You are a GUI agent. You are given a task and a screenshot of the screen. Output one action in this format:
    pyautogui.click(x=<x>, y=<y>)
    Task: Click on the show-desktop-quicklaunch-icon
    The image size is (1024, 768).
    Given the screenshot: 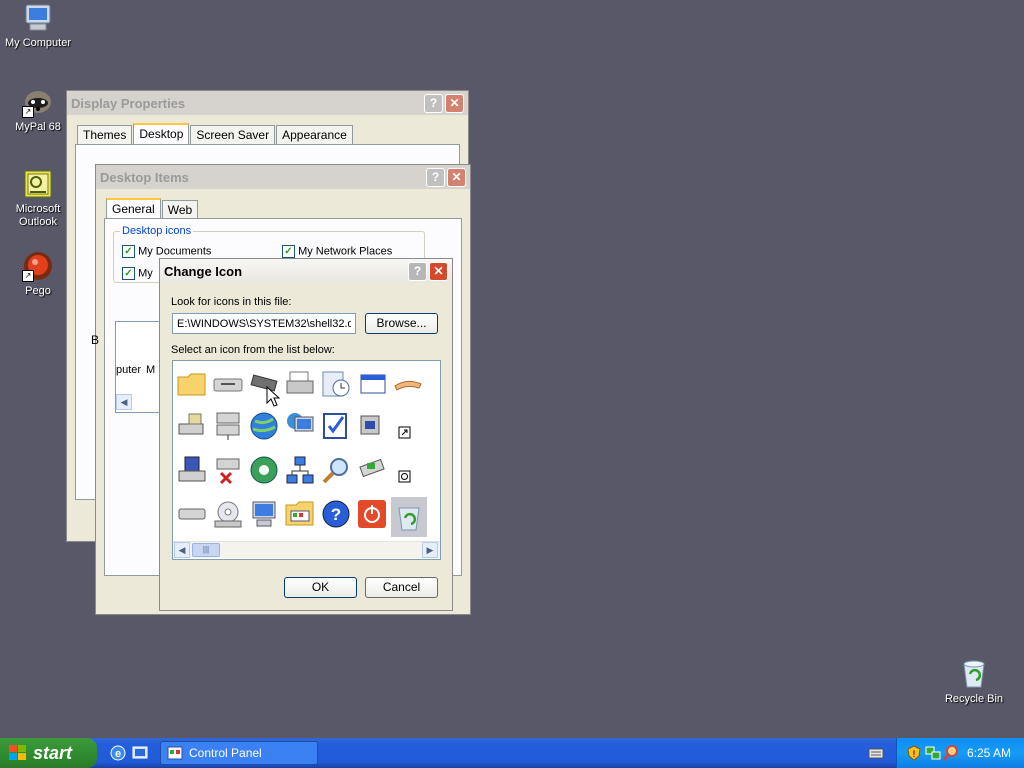 What is the action you would take?
    pyautogui.click(x=140, y=754)
    